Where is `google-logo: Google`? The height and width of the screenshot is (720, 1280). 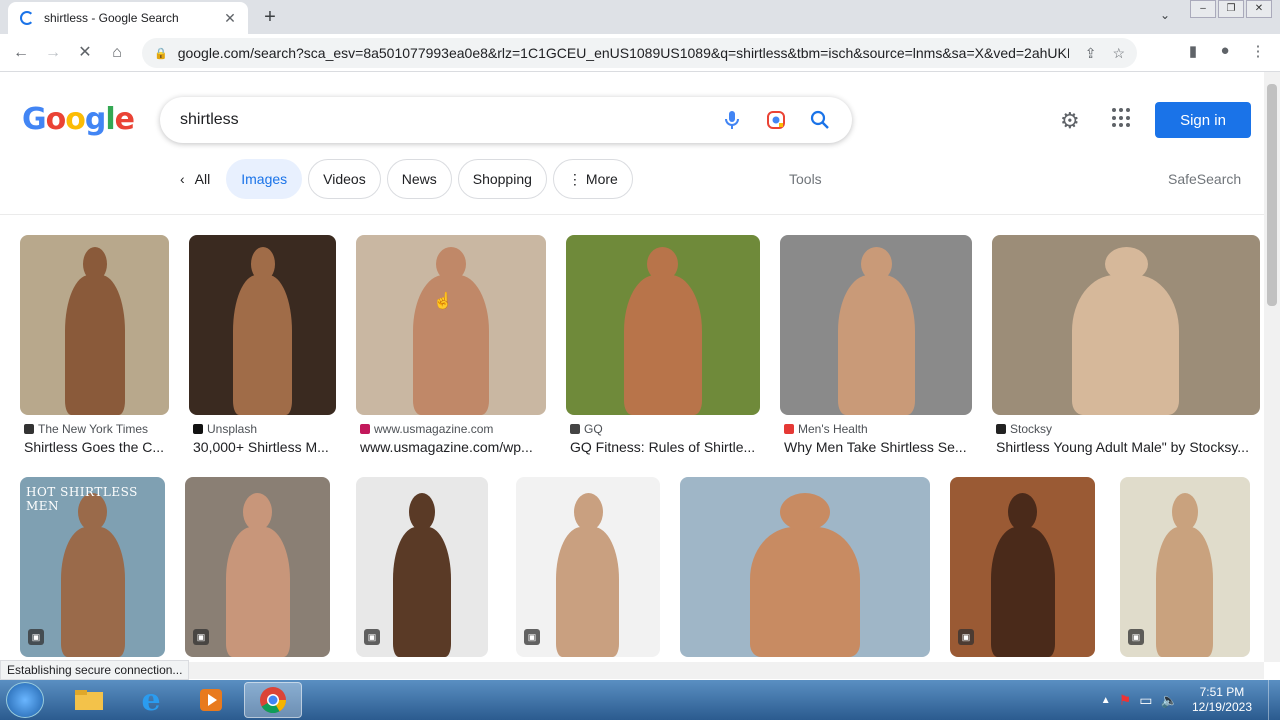
google-logo: Google is located at coordinates (78, 119).